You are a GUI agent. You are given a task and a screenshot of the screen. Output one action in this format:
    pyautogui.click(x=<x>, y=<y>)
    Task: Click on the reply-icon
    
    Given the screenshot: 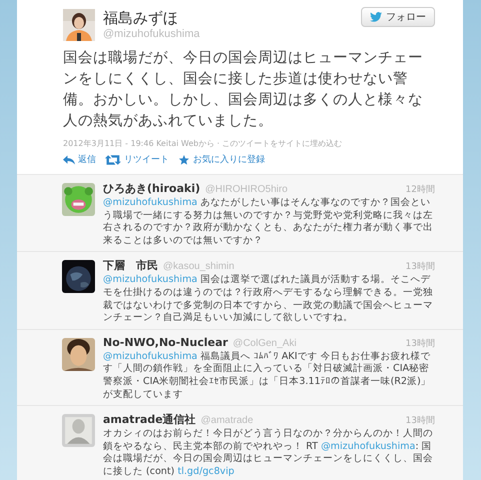 What is the action you would take?
    pyautogui.click(x=69, y=159)
    